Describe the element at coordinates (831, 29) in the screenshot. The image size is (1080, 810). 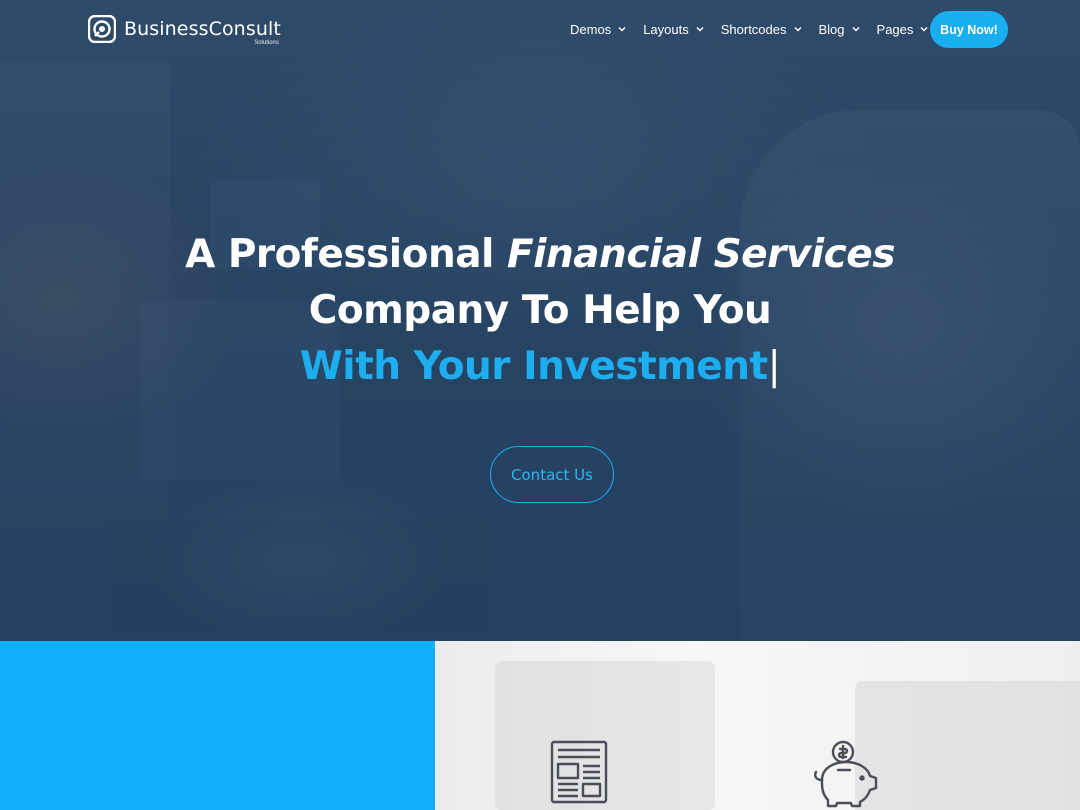
I see `nav-item-label: Blog` at that location.